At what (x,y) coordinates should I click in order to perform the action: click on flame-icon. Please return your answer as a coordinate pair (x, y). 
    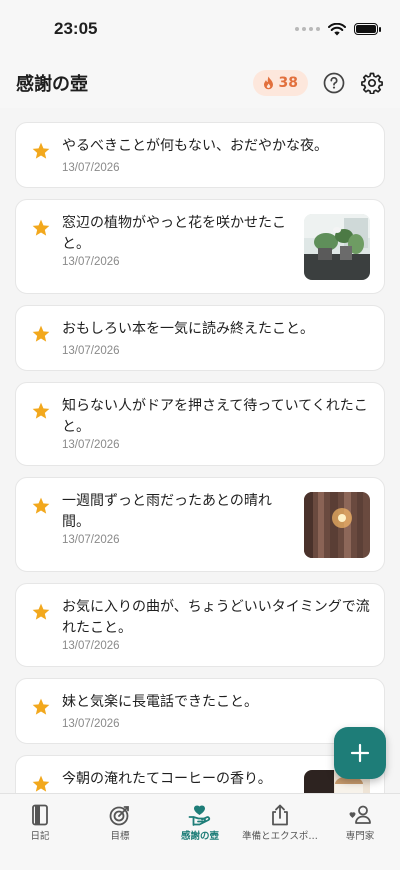
    Looking at the image, I should click on (268, 83).